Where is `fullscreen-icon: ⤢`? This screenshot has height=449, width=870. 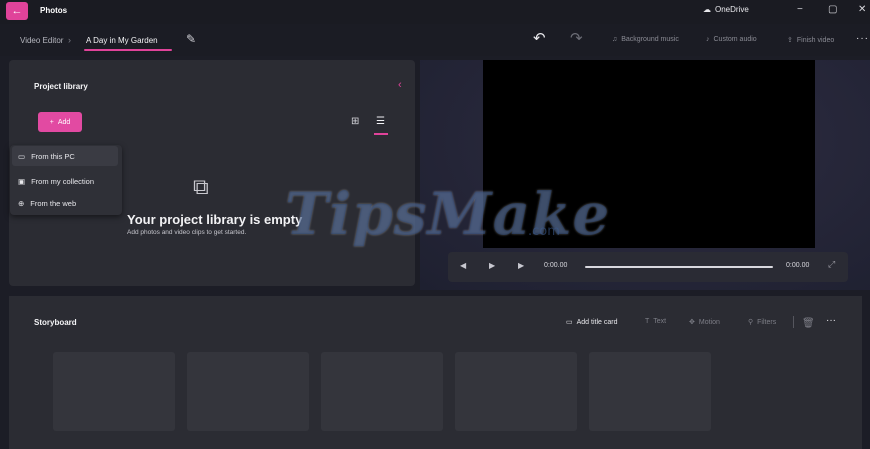
fullscreen-icon: ⤢ is located at coordinates (831, 264).